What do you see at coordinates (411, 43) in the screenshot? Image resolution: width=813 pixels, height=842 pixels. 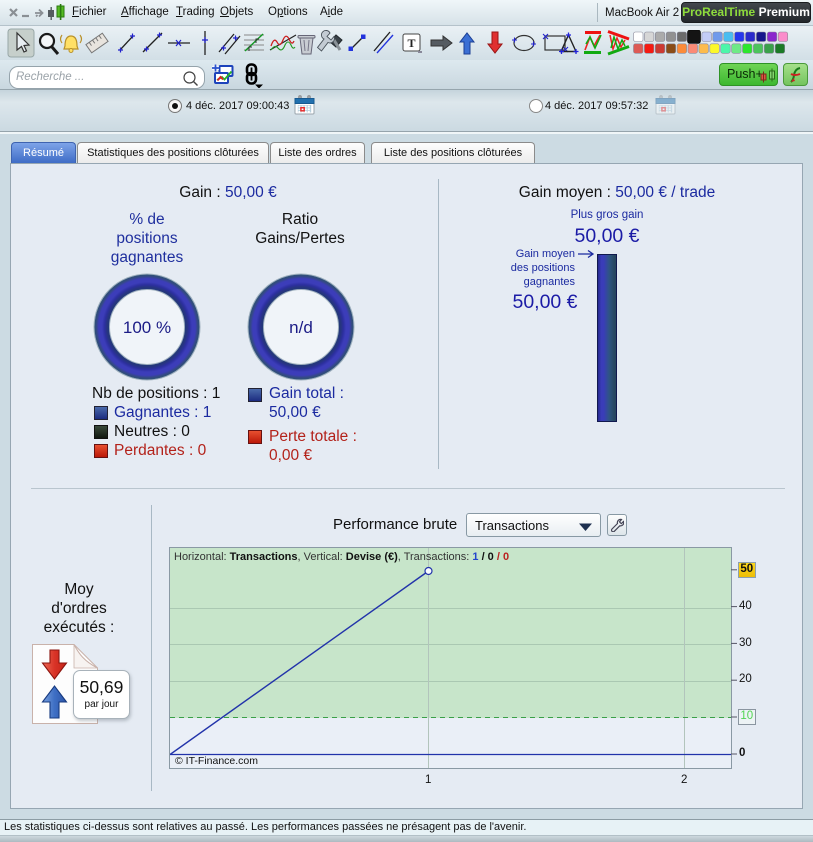 I see `svg-text: T` at bounding box center [411, 43].